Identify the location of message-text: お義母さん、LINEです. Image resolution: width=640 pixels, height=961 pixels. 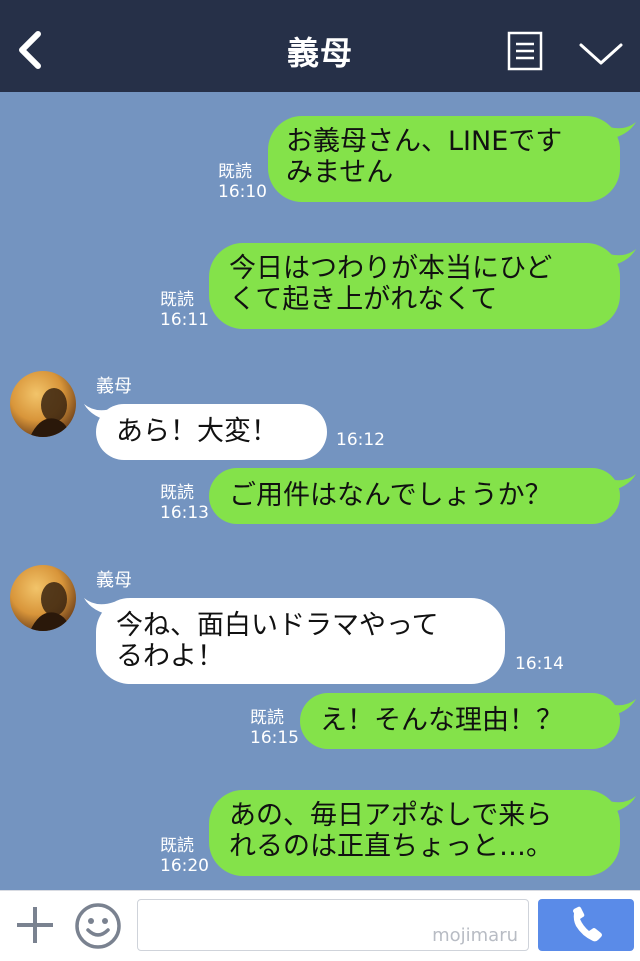
(424, 141).